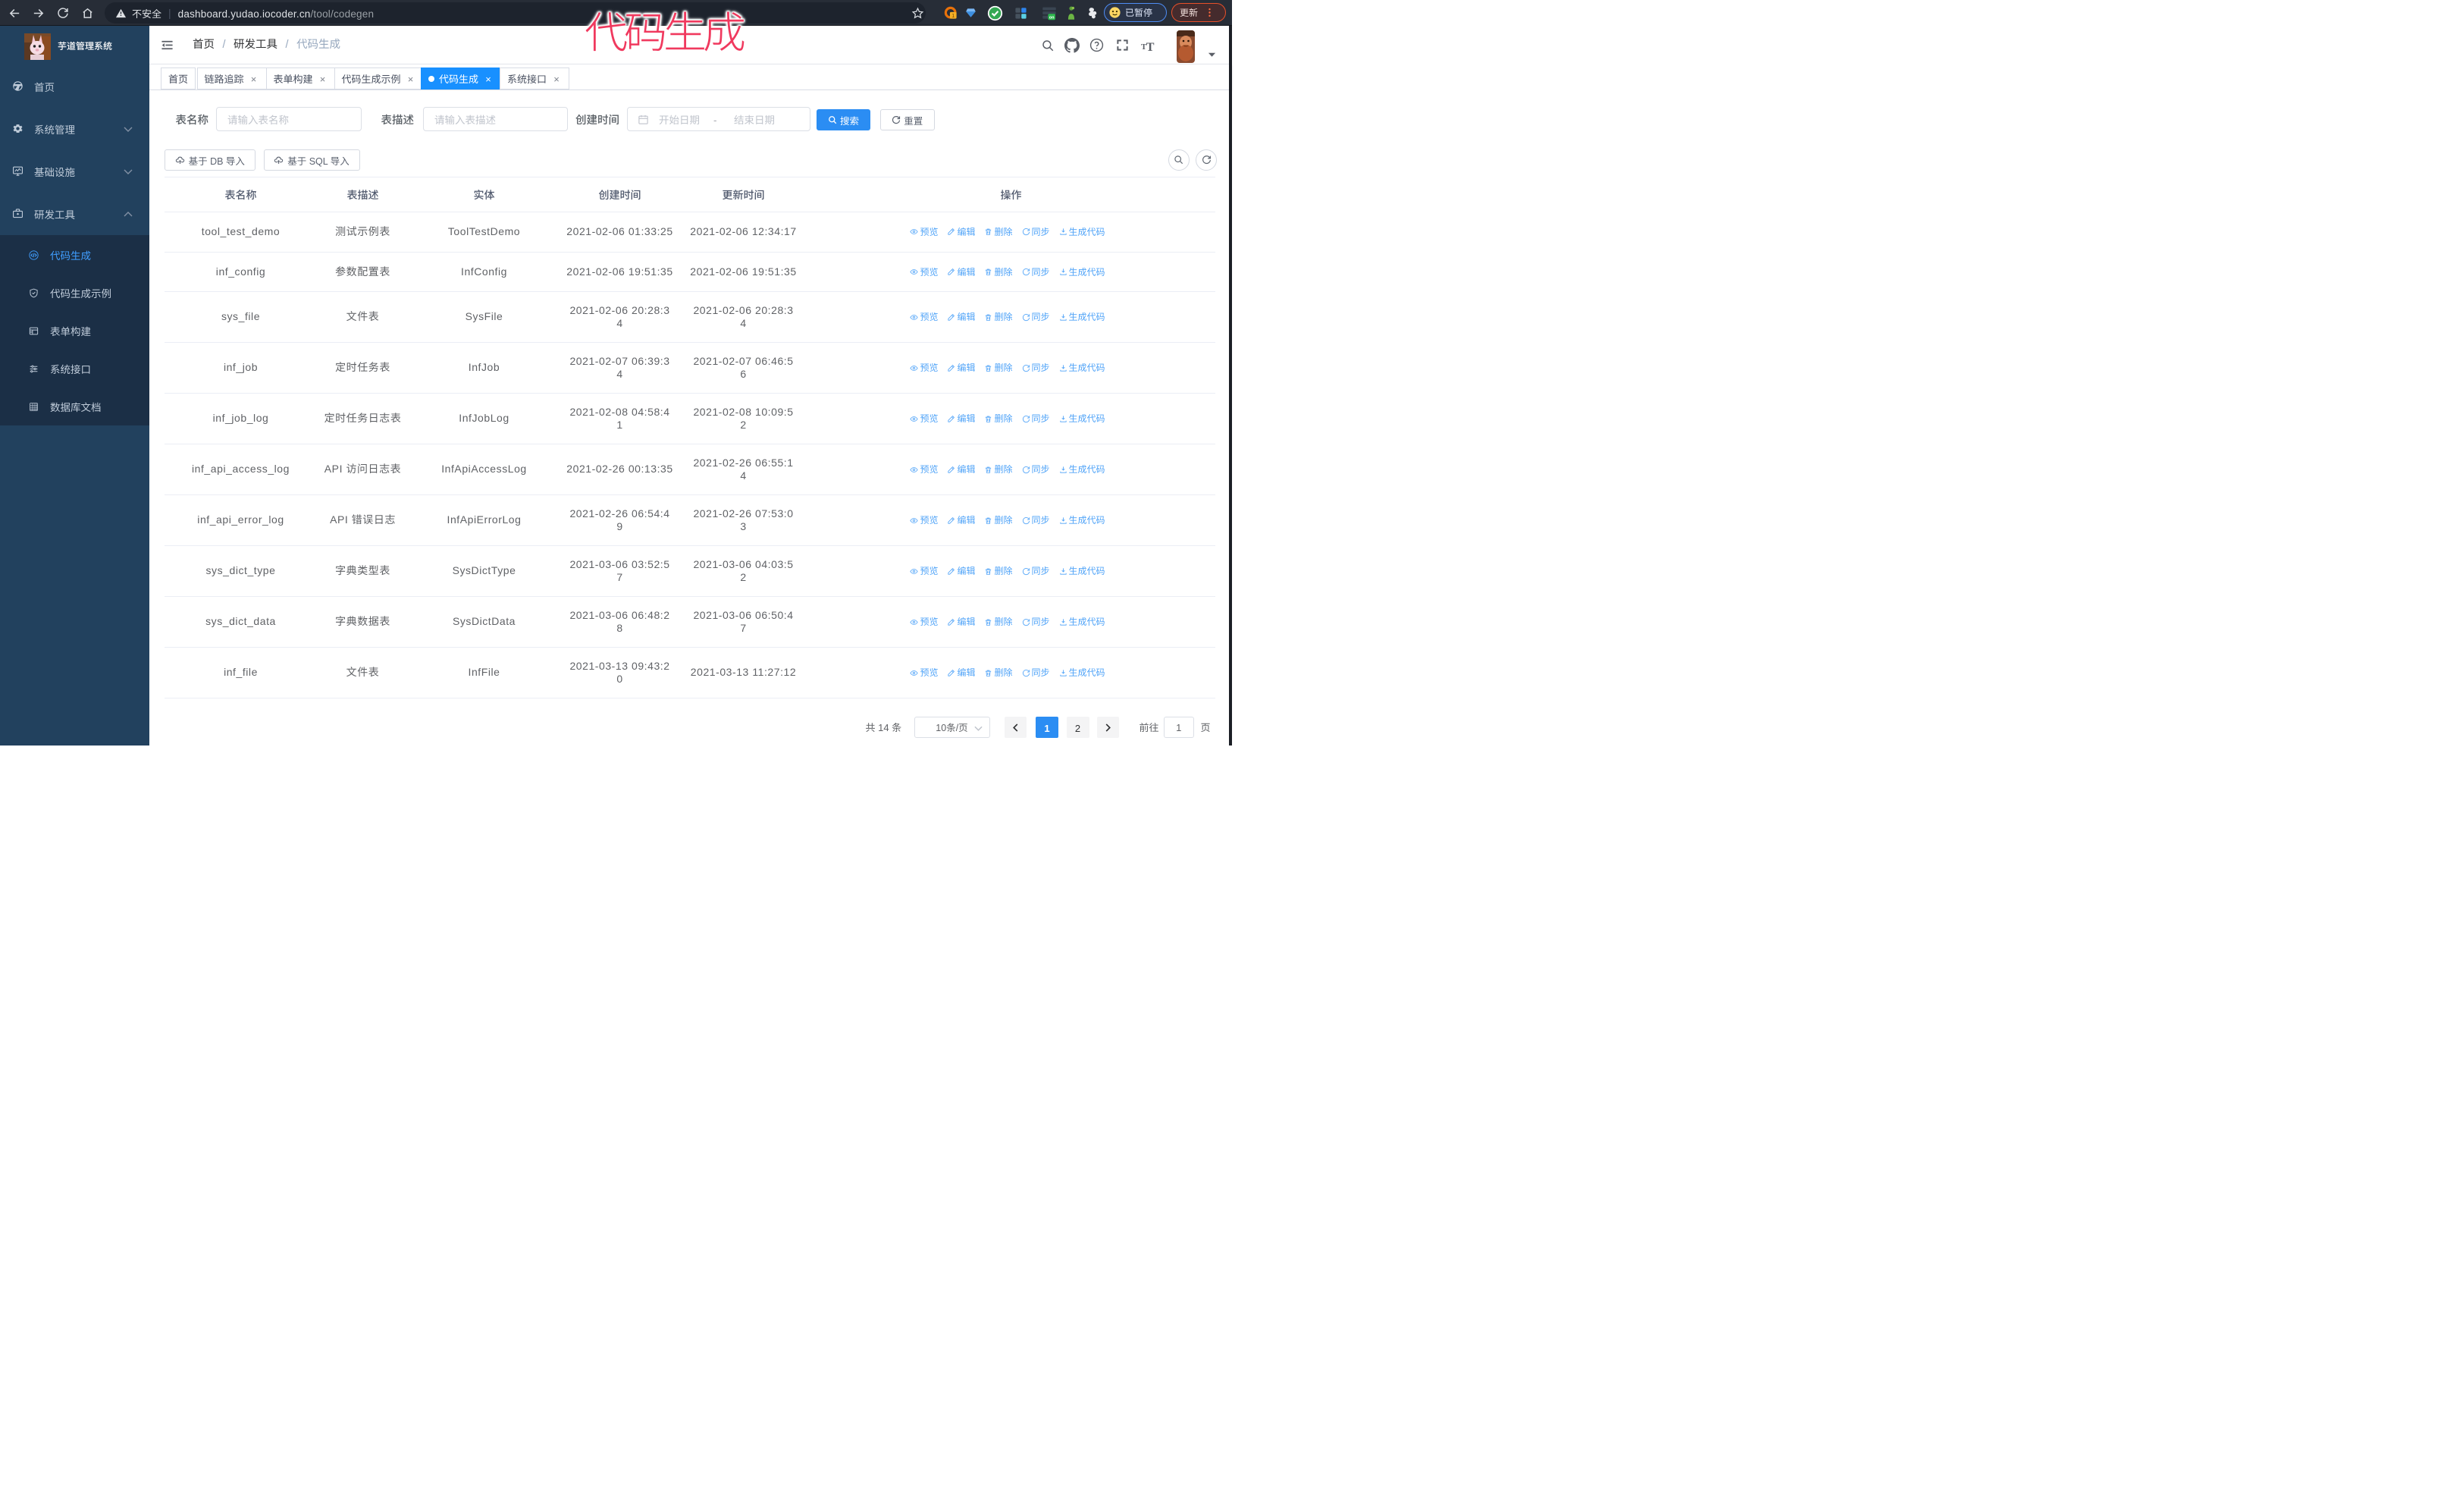 This screenshot has width=2464, height=1491. Describe the element at coordinates (1151, 46) in the screenshot. I see `svg-text: T` at that location.